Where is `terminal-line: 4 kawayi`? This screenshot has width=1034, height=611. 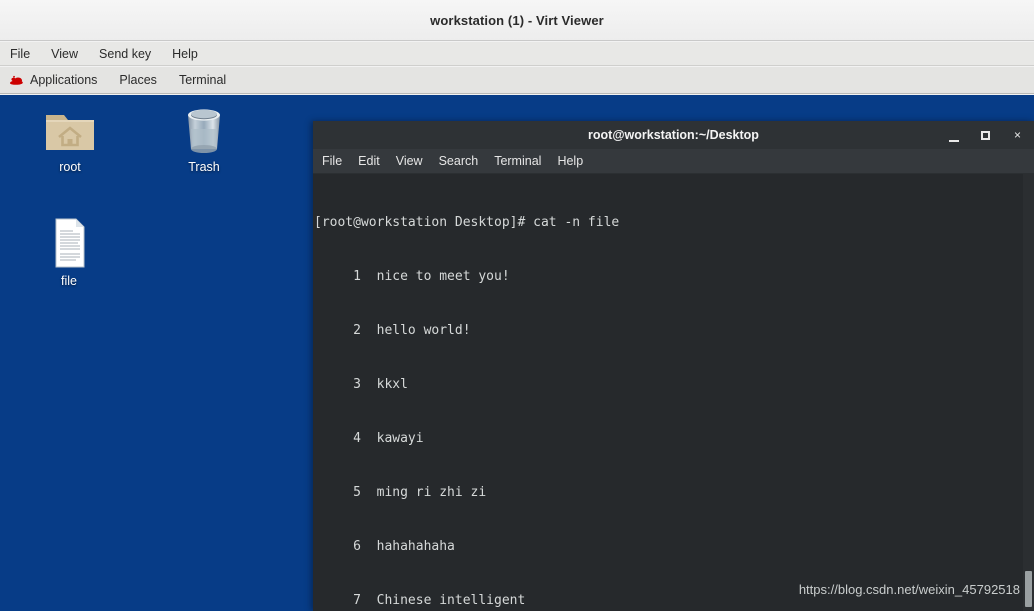
terminal-line: 4 kawayi is located at coordinates (369, 438).